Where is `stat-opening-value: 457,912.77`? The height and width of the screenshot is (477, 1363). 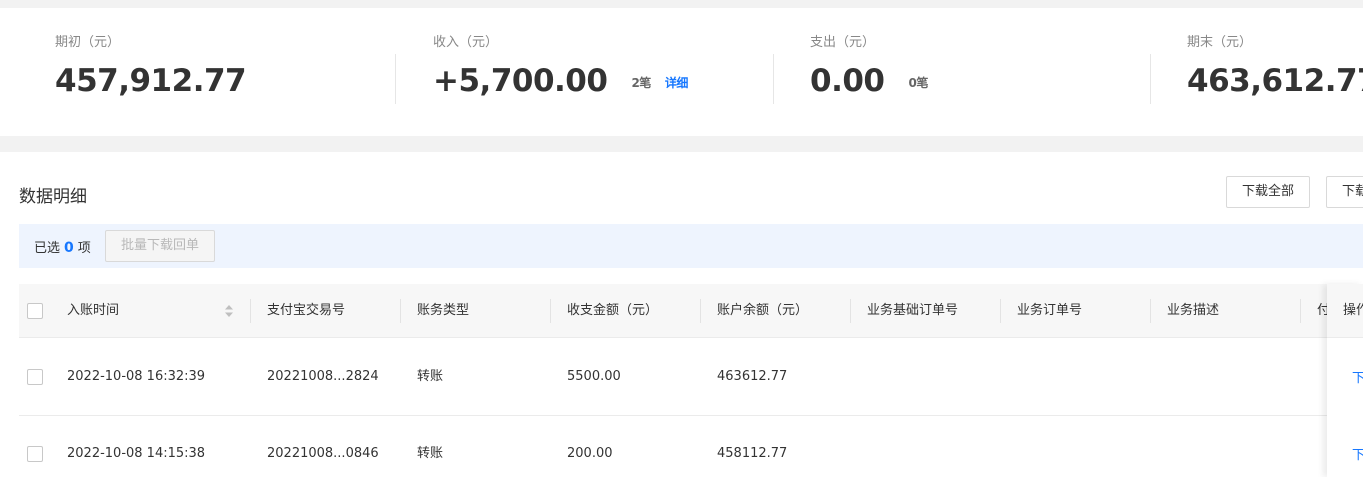 stat-opening-value: 457,912.77 is located at coordinates (151, 81).